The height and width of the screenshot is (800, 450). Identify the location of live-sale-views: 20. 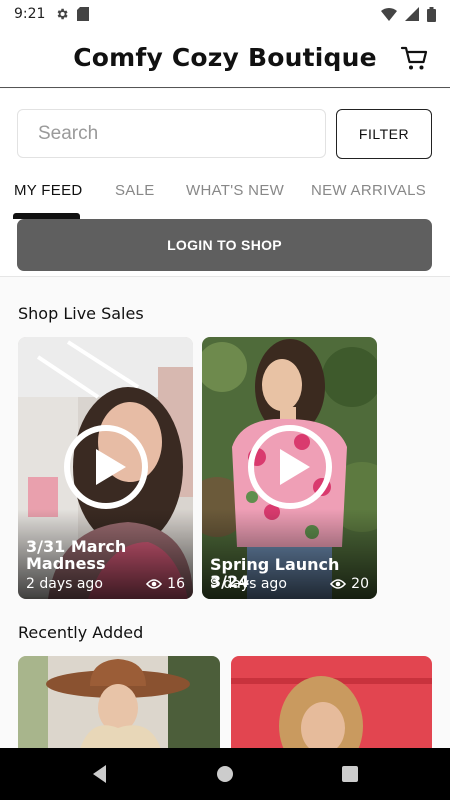
(360, 584).